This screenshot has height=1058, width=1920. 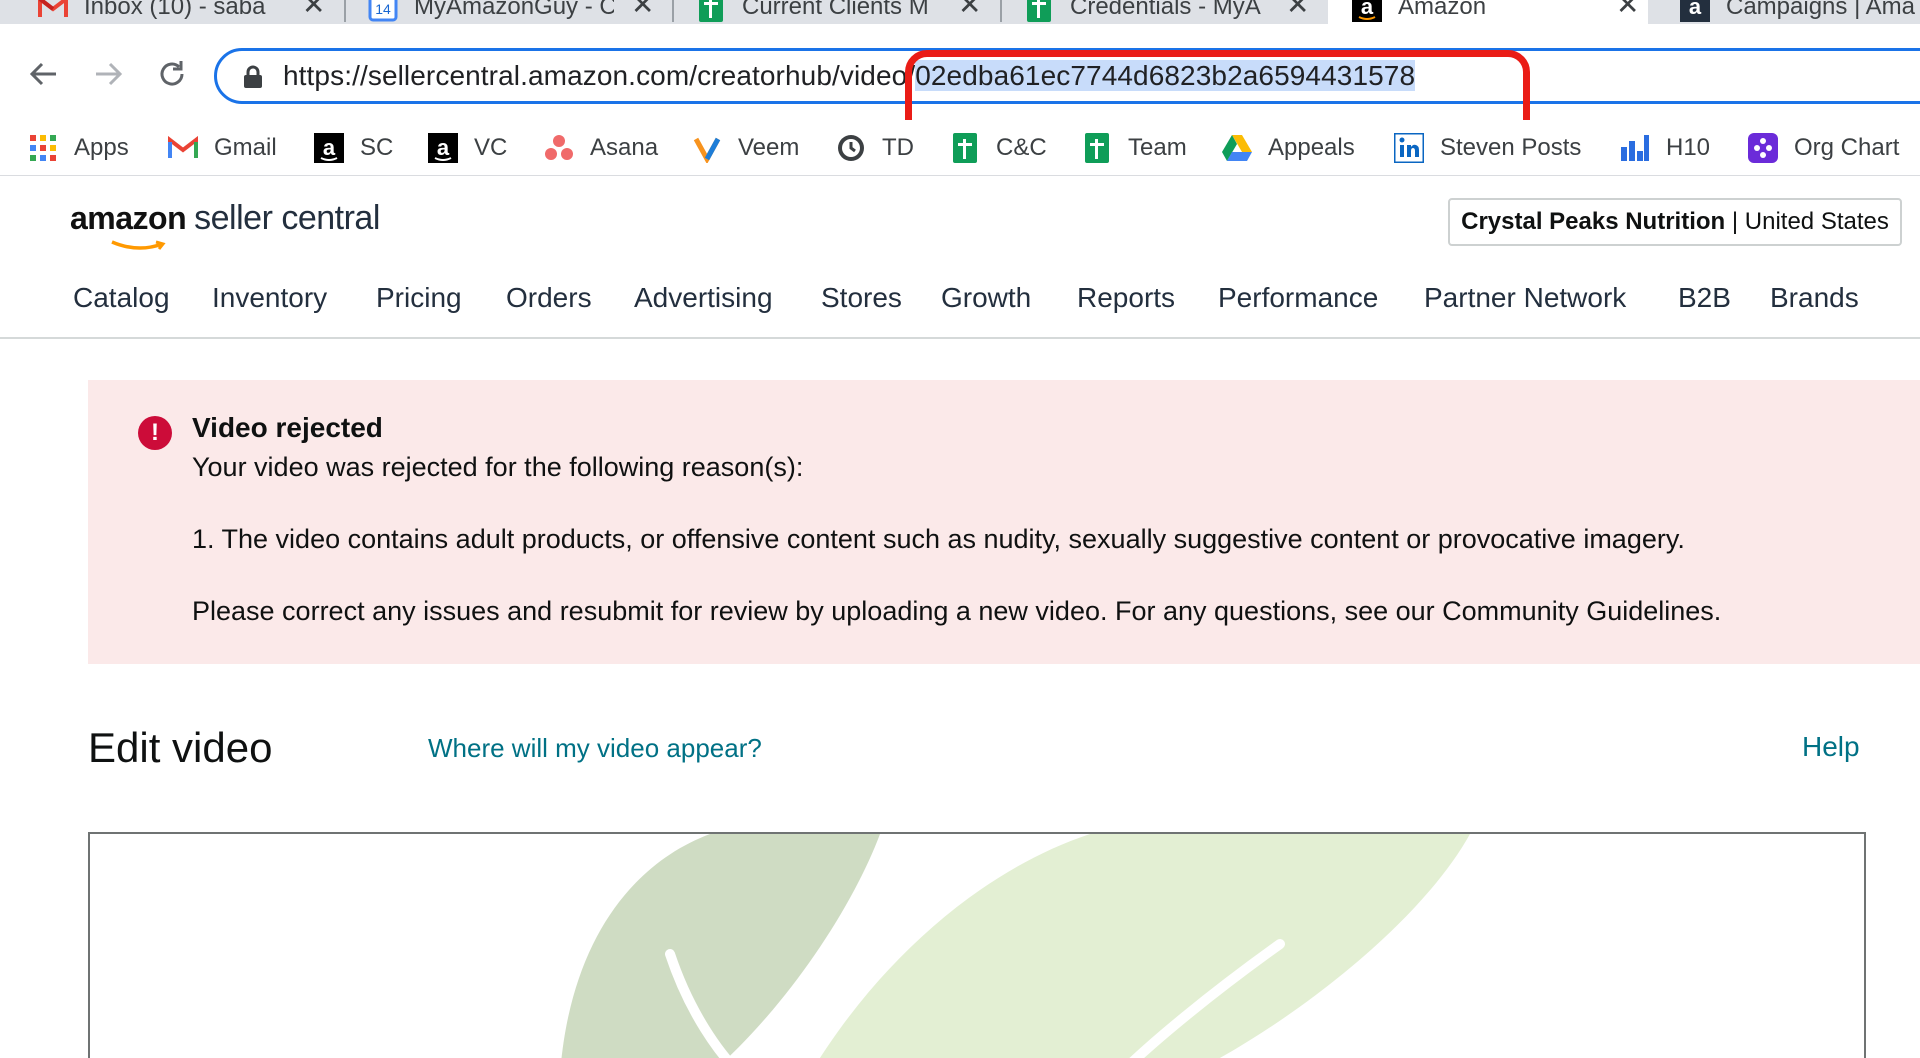 What do you see at coordinates (128, 218) in the screenshot?
I see `logo-amazon-text: amazon` at bounding box center [128, 218].